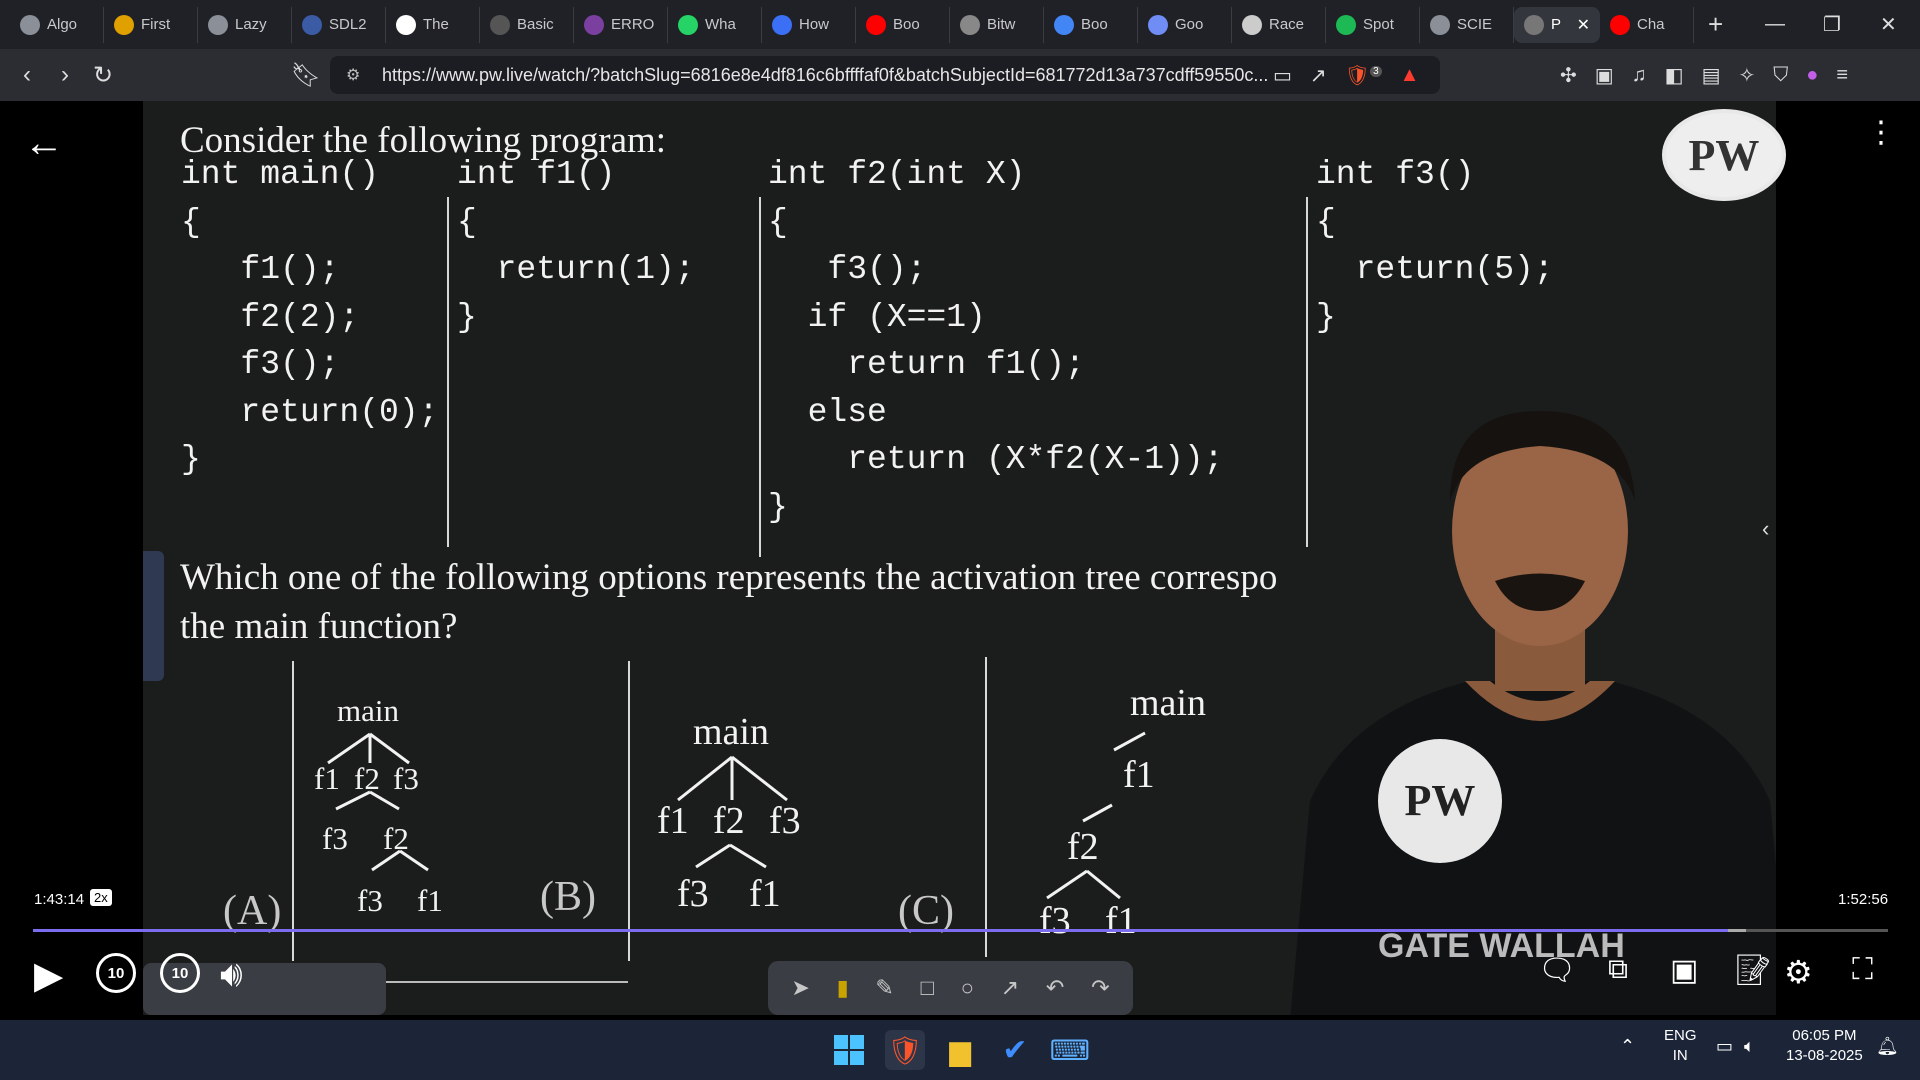 The width and height of the screenshot is (1920, 1080). What do you see at coordinates (1568, 75) in the screenshot?
I see `extensions-icon: ✣` at bounding box center [1568, 75].